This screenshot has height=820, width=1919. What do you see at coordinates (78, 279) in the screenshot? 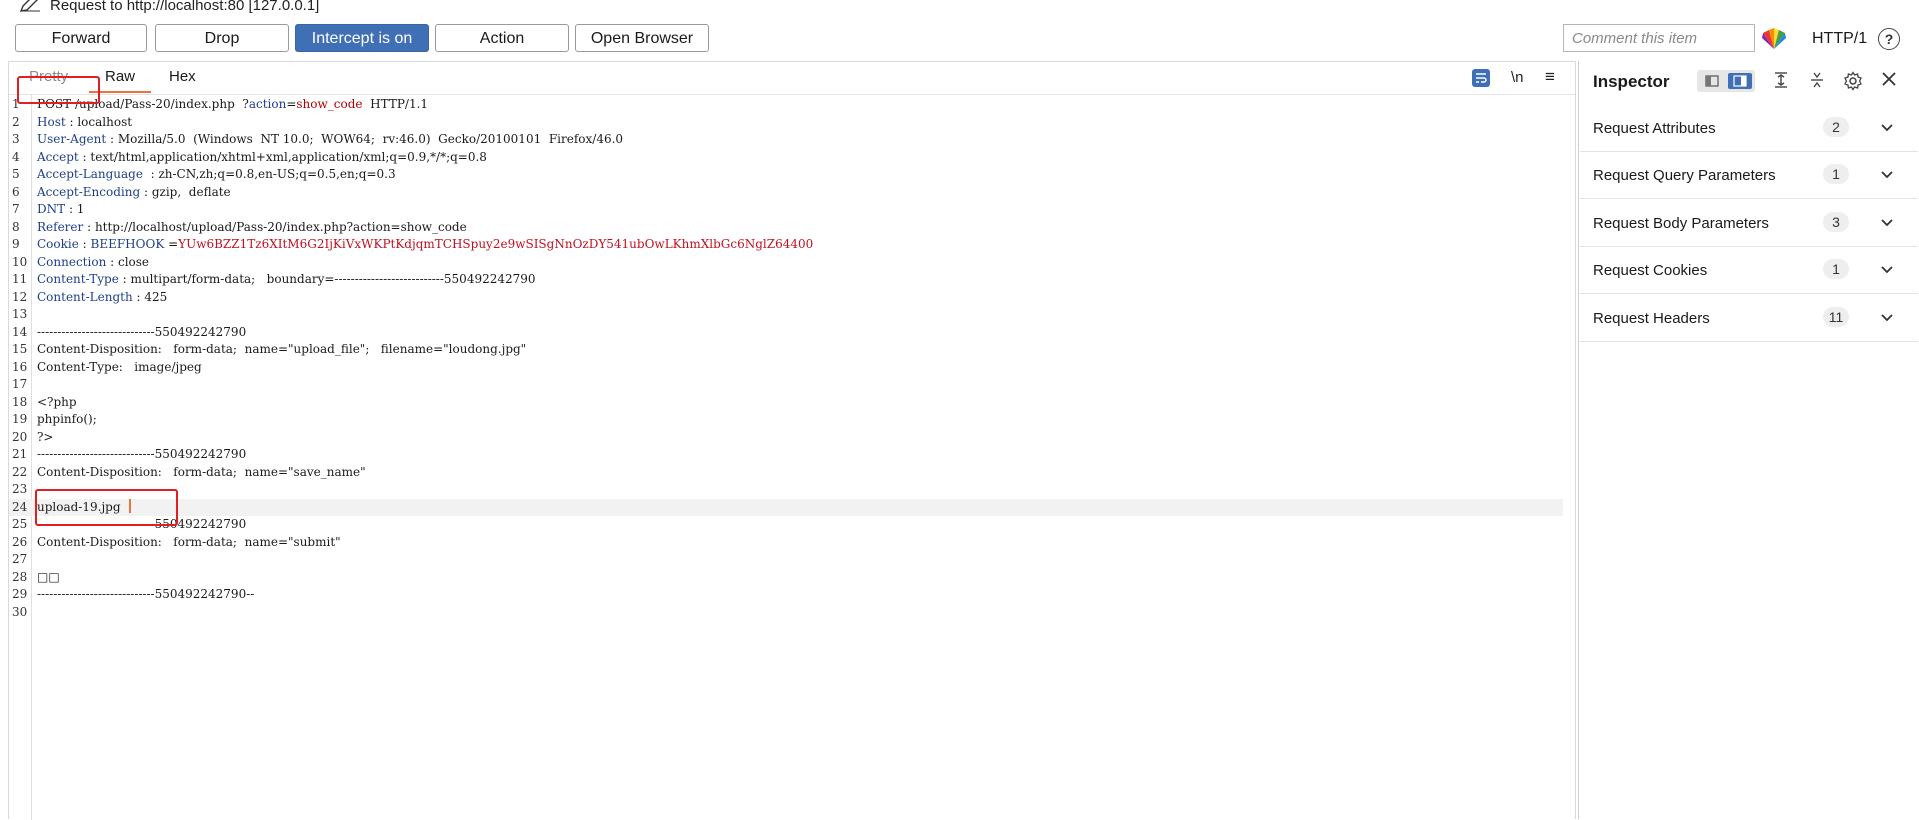
I see `code-token: Content-Type` at bounding box center [78, 279].